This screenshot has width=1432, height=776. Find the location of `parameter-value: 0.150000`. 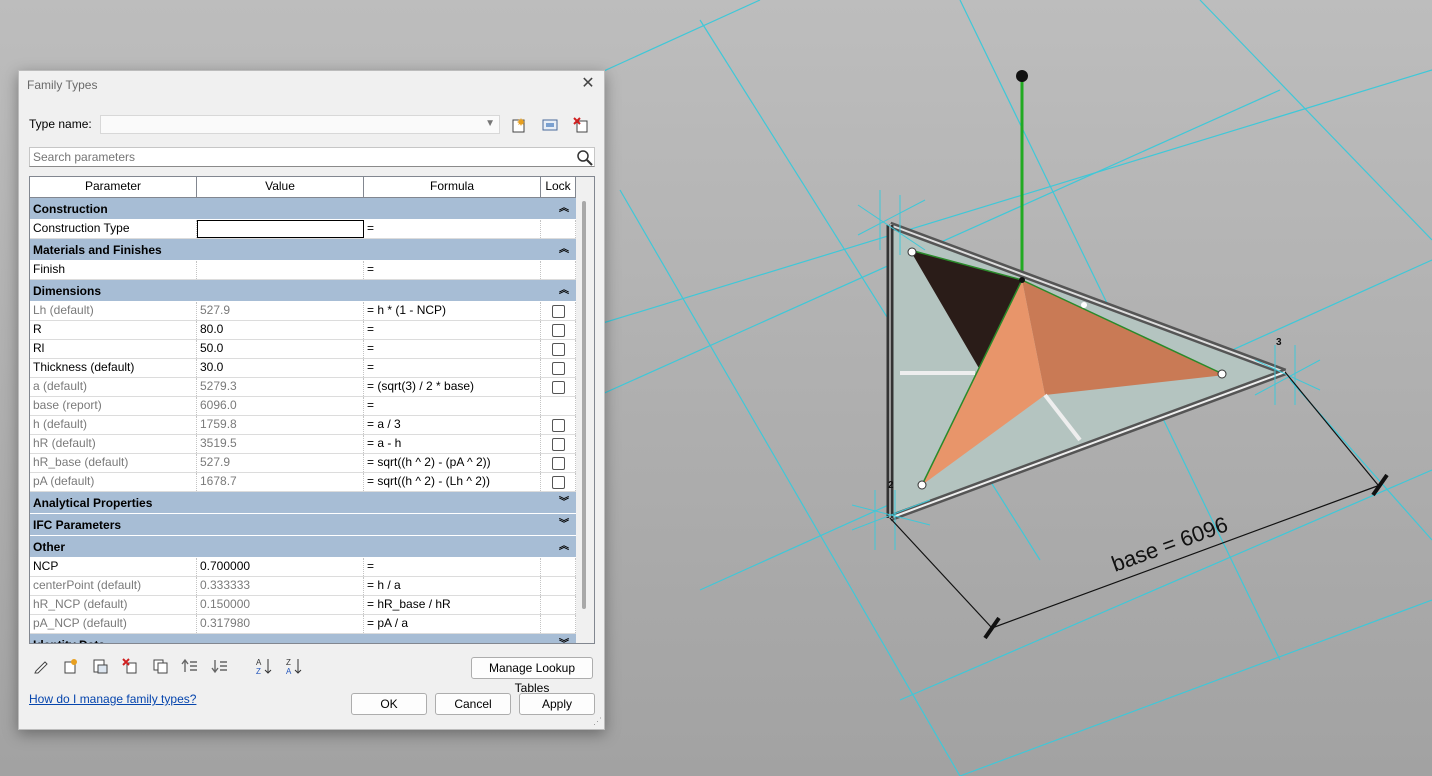

parameter-value: 0.150000 is located at coordinates (280, 605).